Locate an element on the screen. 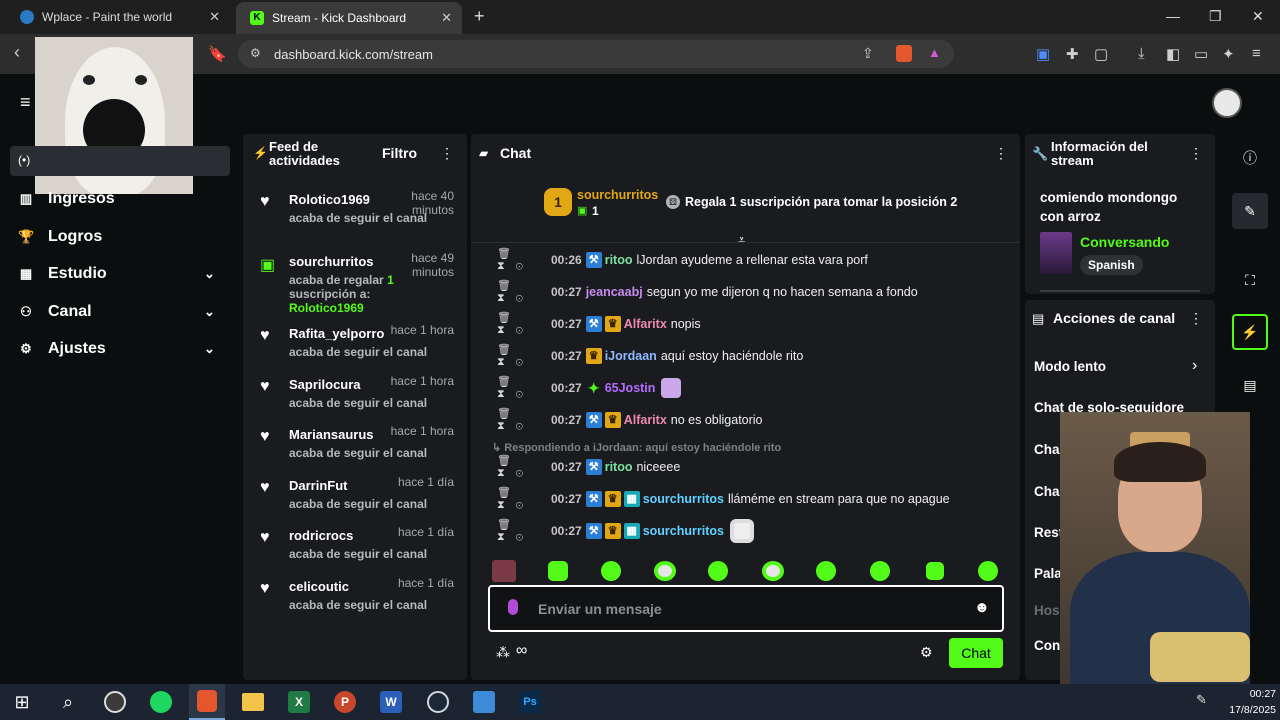 The width and height of the screenshot is (1280, 720). spotify-icon is located at coordinates (161, 702).